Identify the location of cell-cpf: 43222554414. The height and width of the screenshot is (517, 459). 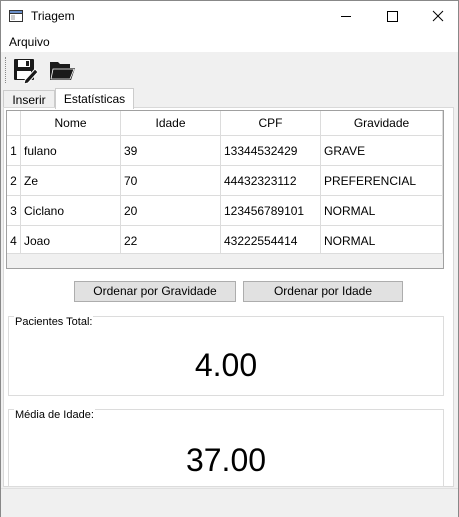
(271, 241).